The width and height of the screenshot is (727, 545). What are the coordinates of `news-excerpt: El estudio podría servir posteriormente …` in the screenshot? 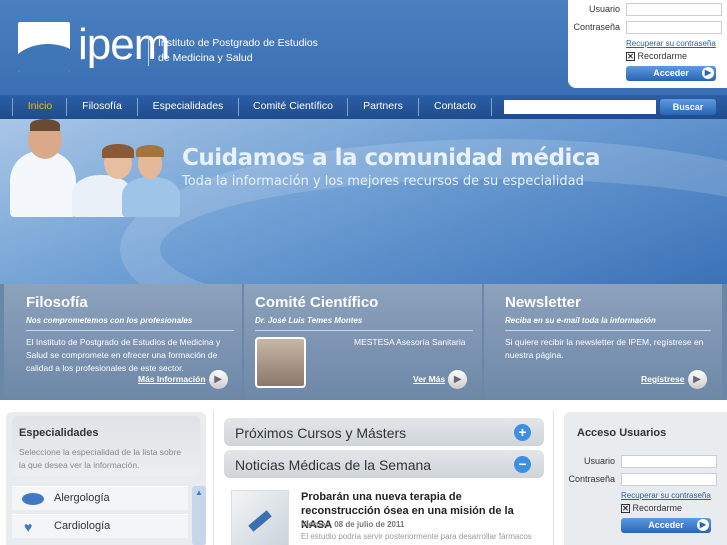 It's located at (416, 536).